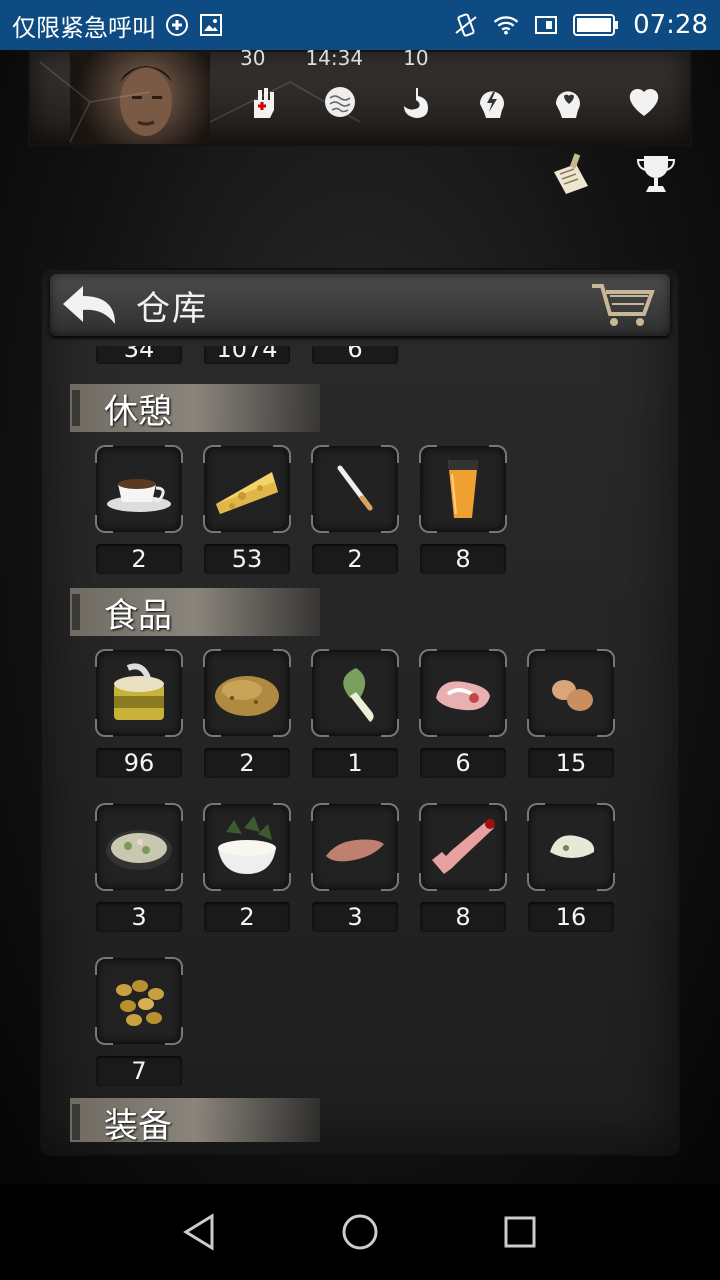  I want to click on inventory-item: 16, so click(571, 880).